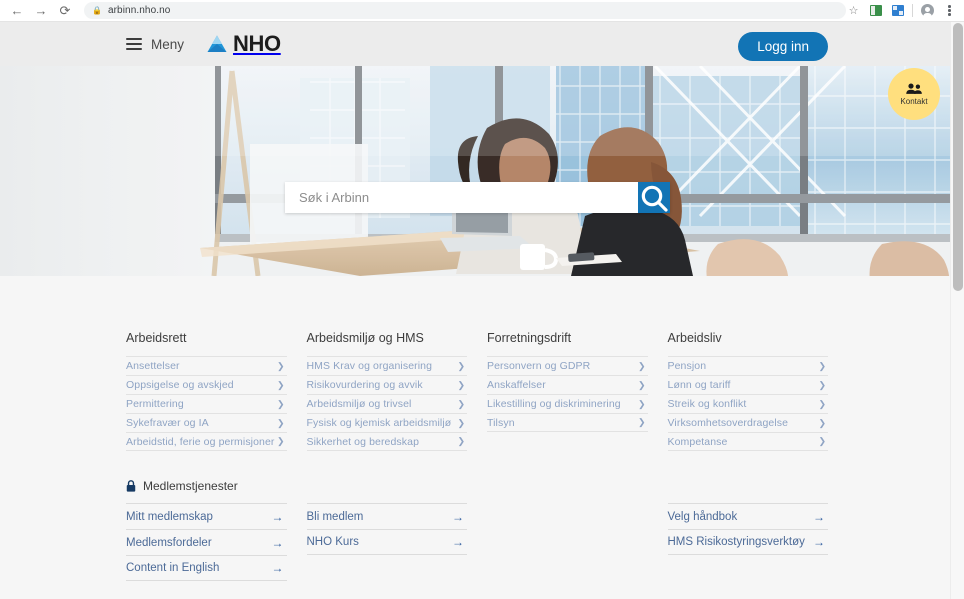 This screenshot has height=599, width=964. What do you see at coordinates (567, 365) in the screenshot?
I see `category-link: Personvern og GDPR ❯` at bounding box center [567, 365].